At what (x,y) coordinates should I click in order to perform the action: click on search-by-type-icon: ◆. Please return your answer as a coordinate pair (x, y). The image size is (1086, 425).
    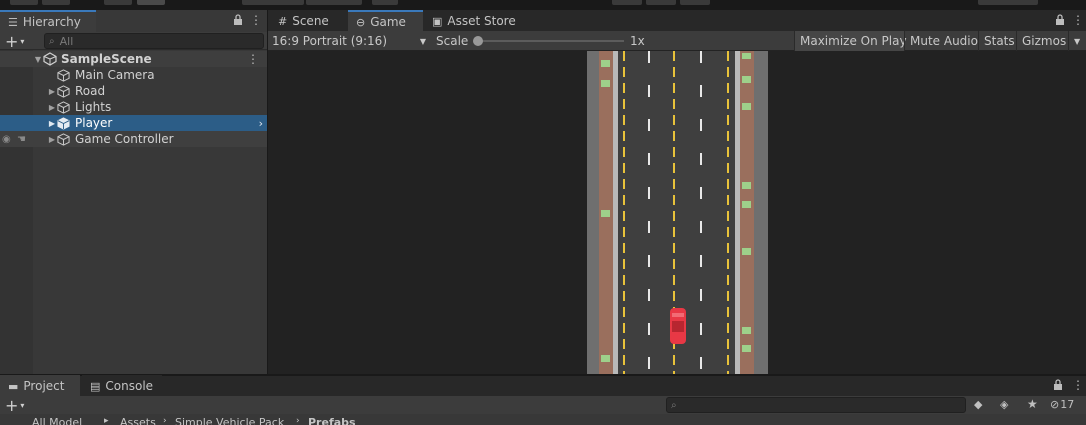
    Looking at the image, I should click on (978, 404).